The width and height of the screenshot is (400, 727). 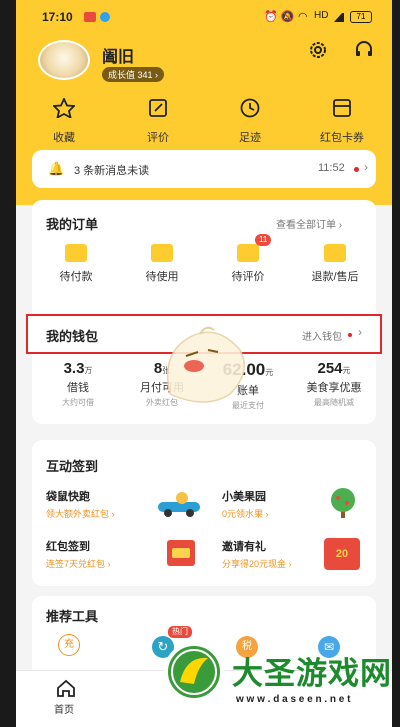 I want to click on review-count-badge: 11, so click(x=263, y=240).